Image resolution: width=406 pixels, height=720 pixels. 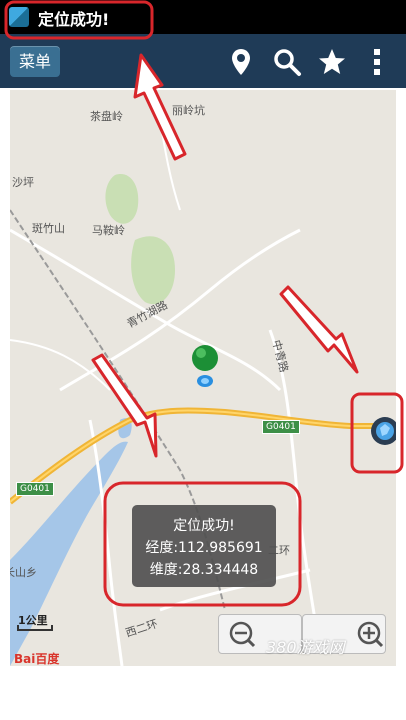 What do you see at coordinates (37, 659) in the screenshot?
I see `baidu-logo: Bai百度` at bounding box center [37, 659].